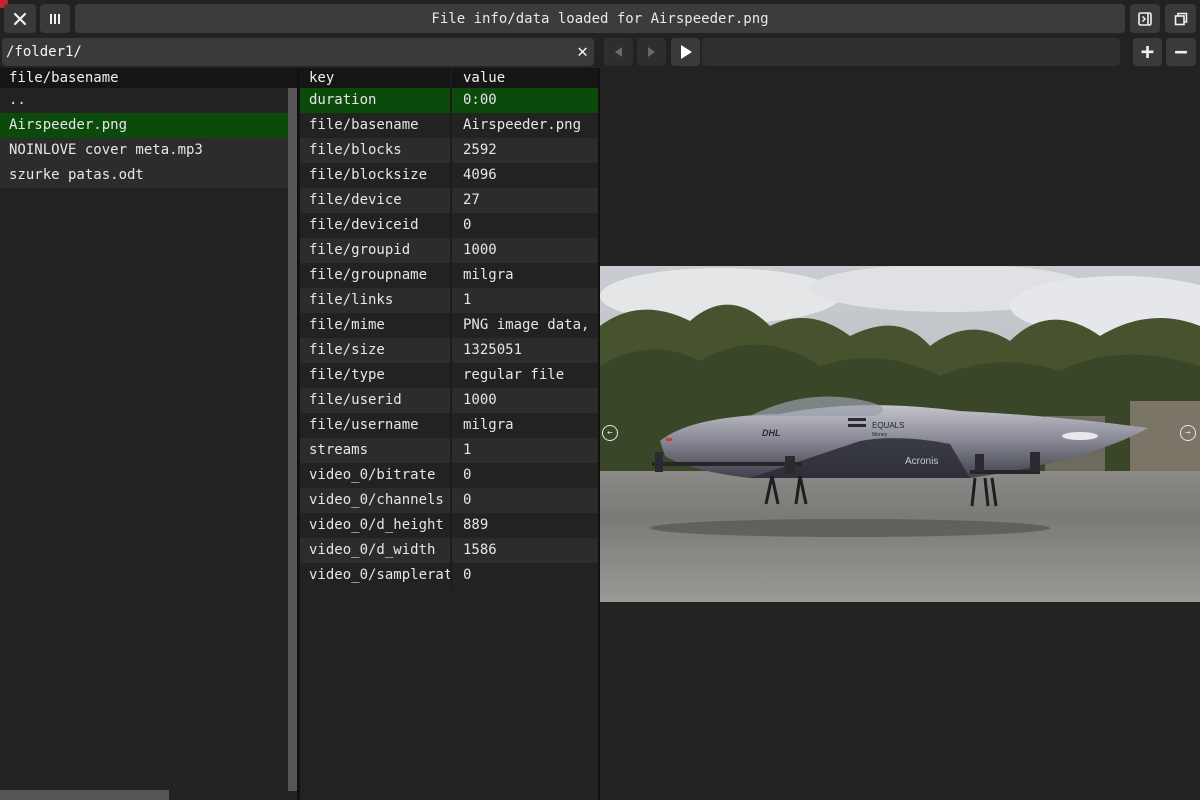  What do you see at coordinates (347, 350) in the screenshot?
I see `table-cell-key: file/size` at bounding box center [347, 350].